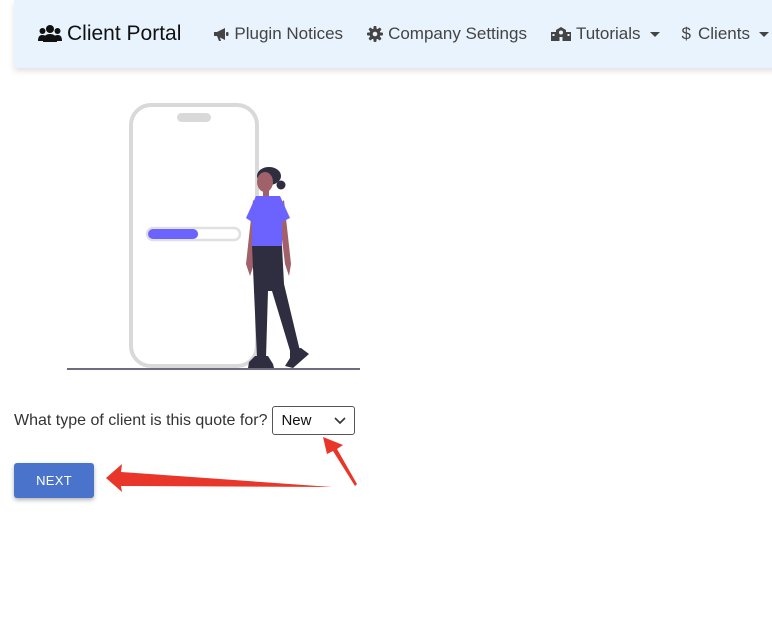 The height and width of the screenshot is (631, 772). Describe the element at coordinates (289, 33) in the screenshot. I see `nav-plugin-notices-label: Plugin Notices` at that location.